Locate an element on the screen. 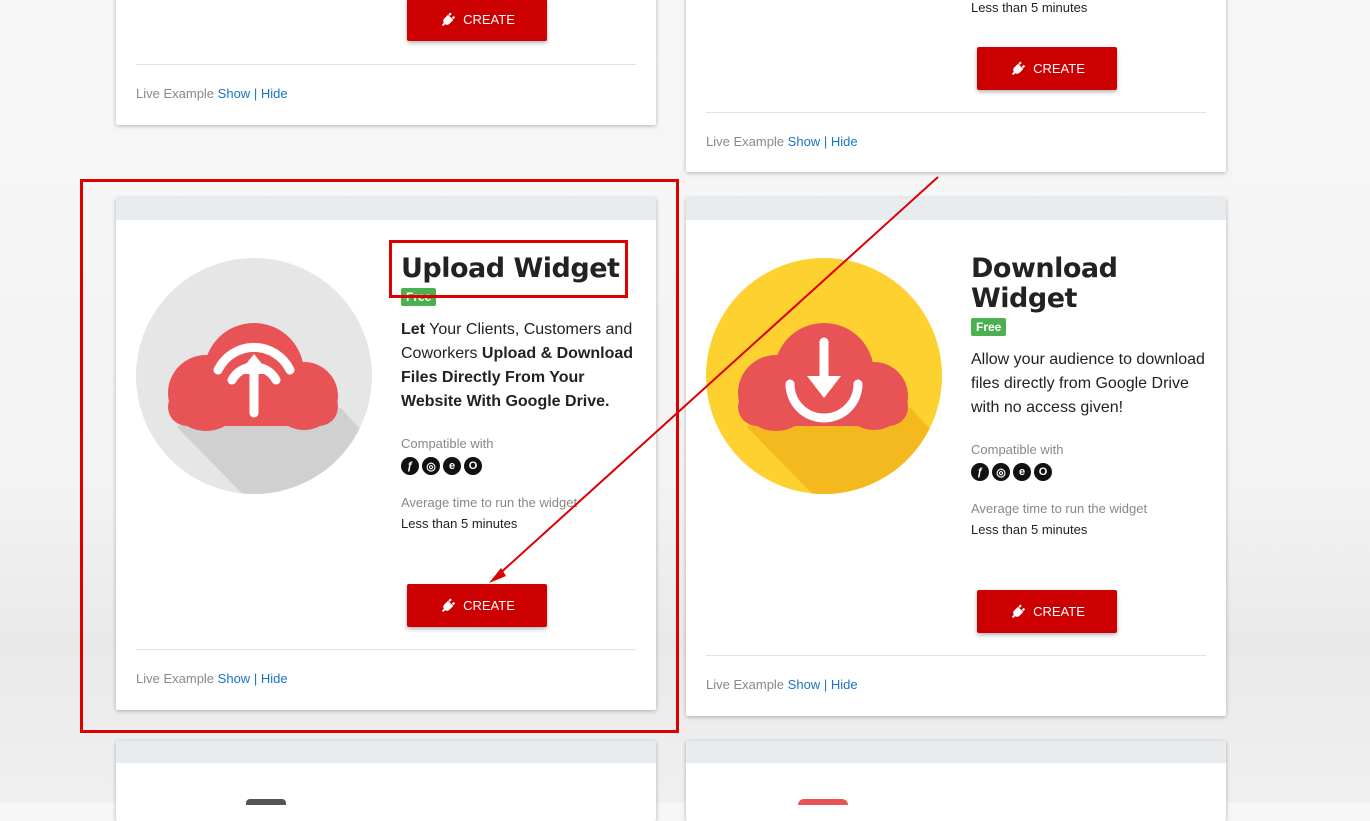 This screenshot has width=1370, height=821. time-label: Average time to run the widget is located at coordinates (1059, 508).